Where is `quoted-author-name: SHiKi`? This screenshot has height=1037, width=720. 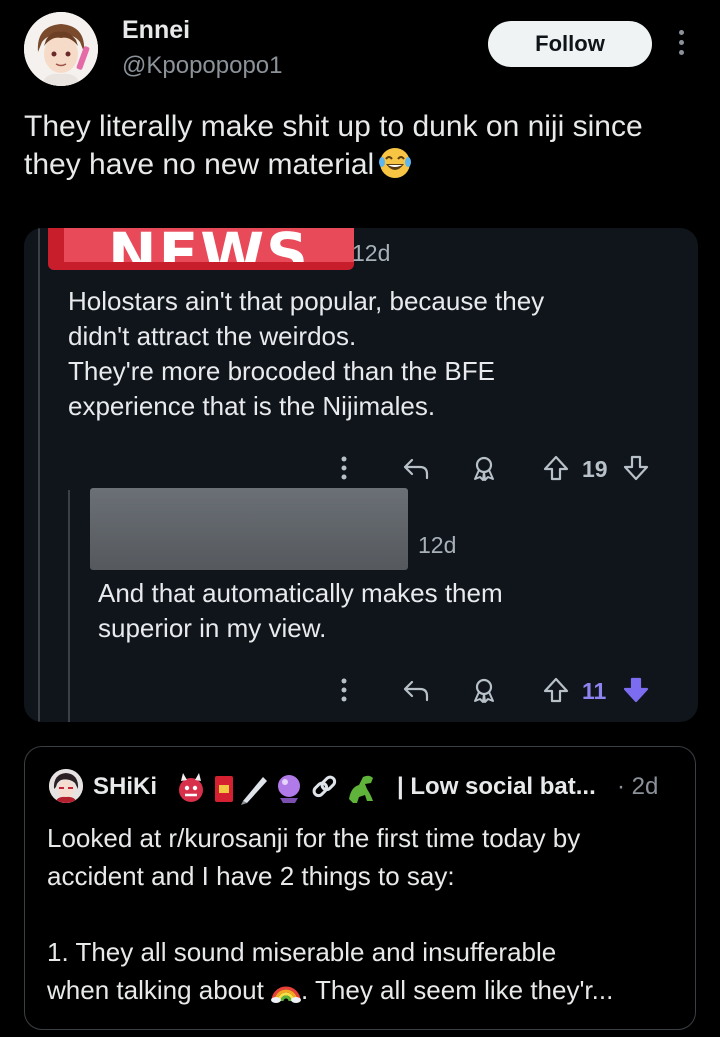 quoted-author-name: SHiKi is located at coordinates (125, 786).